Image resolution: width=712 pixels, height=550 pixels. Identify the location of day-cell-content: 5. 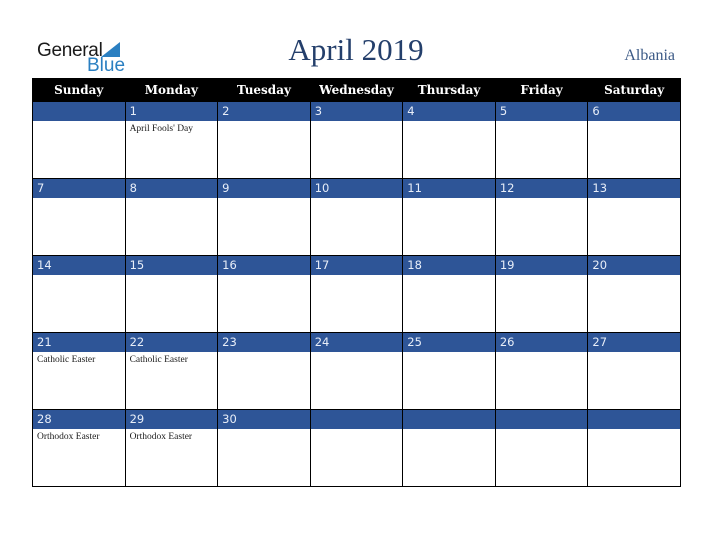
(541, 140).